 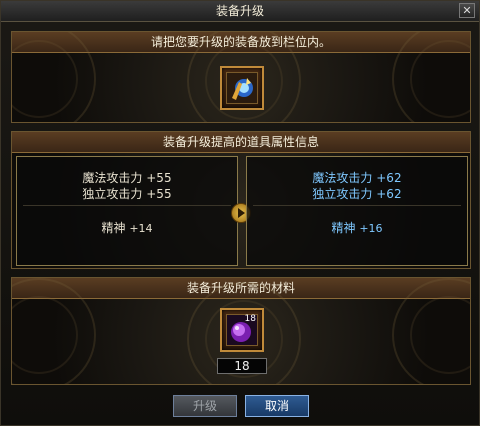 I want to click on material-count: 18, so click(x=242, y=366).